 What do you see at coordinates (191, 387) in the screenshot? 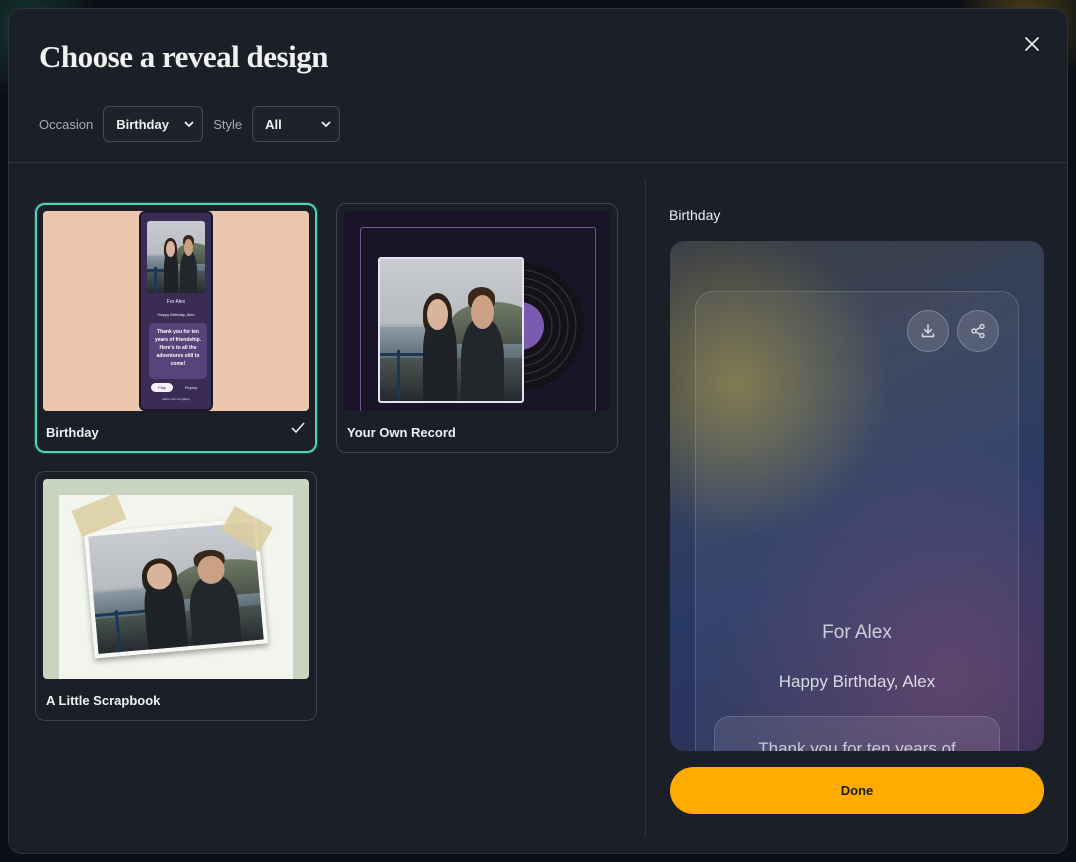
I see `thumb-replay-button: Replay` at bounding box center [191, 387].